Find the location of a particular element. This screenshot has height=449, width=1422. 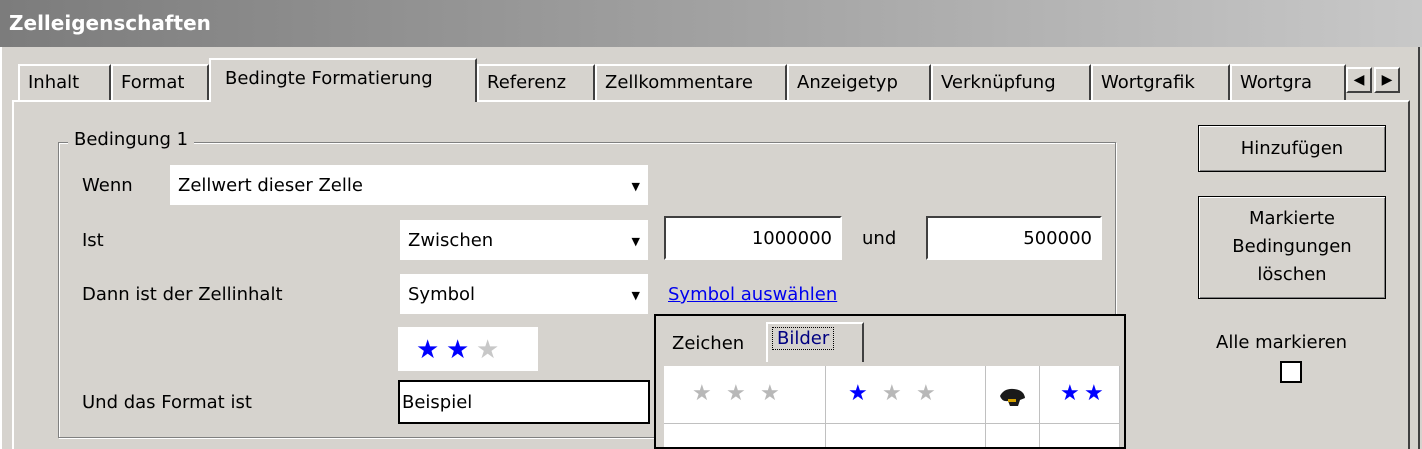

picker-tab-bilder: Bilder is located at coordinates (815, 342).